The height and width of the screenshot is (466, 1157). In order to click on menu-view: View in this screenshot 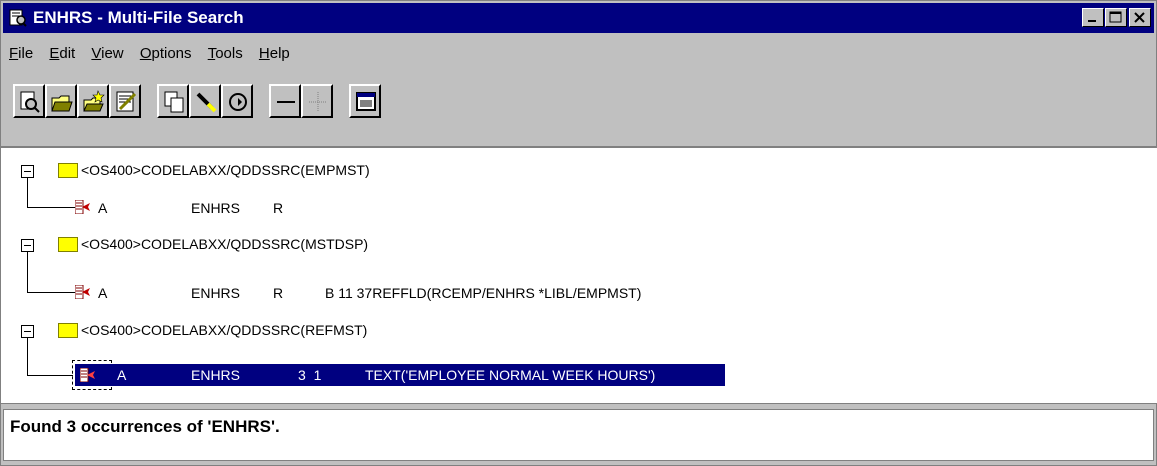, I will do `click(107, 51)`.